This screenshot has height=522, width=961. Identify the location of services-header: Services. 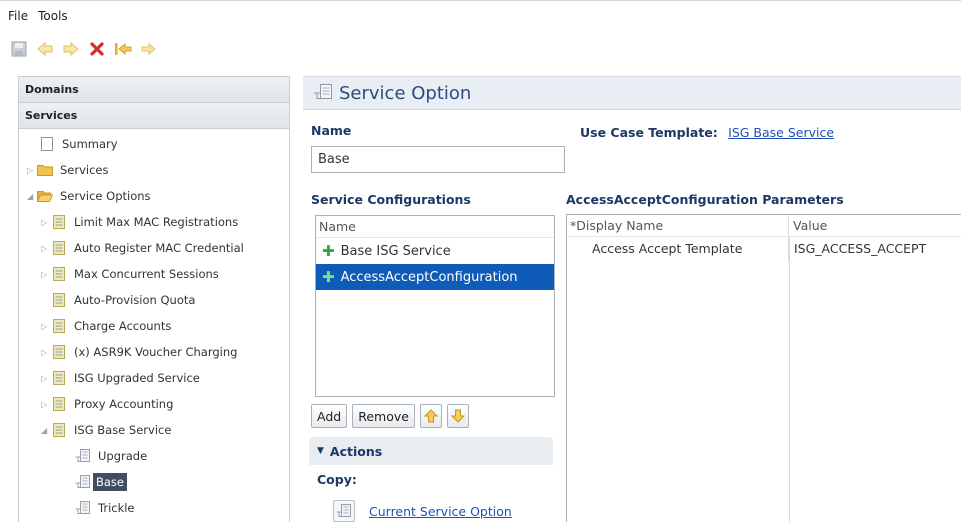
(154, 116).